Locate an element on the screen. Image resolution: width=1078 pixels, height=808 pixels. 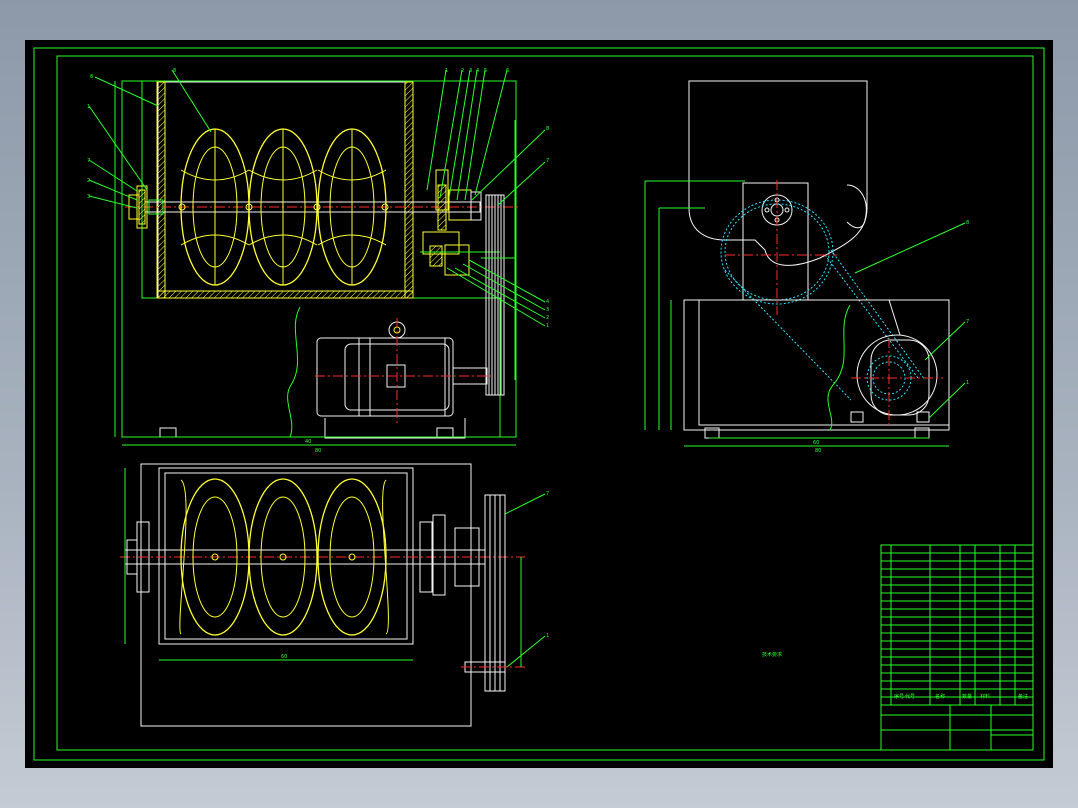
side-balloon-8: 8 is located at coordinates (967, 223).